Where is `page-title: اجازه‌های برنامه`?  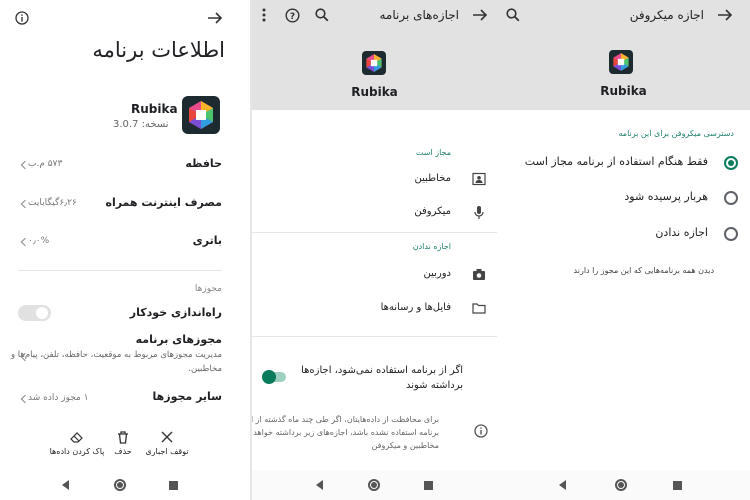 page-title: اجازه‌های برنامه is located at coordinates (419, 15).